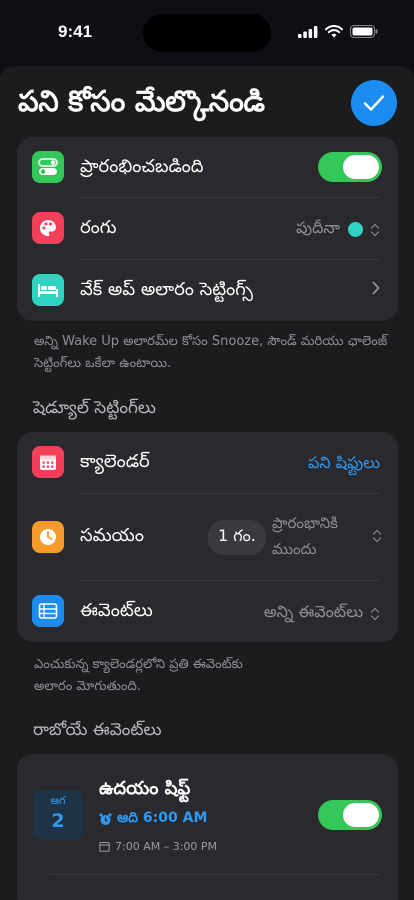 The height and width of the screenshot is (900, 414). I want to click on event-time-range: 7:00 AM – 3:00 PM, so click(158, 846).